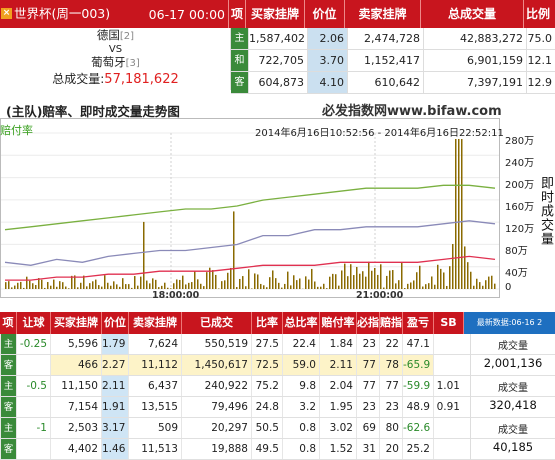  Describe the element at coordinates (417, 407) in the screenshot. I see `pnl-cell: 48.9` at that location.